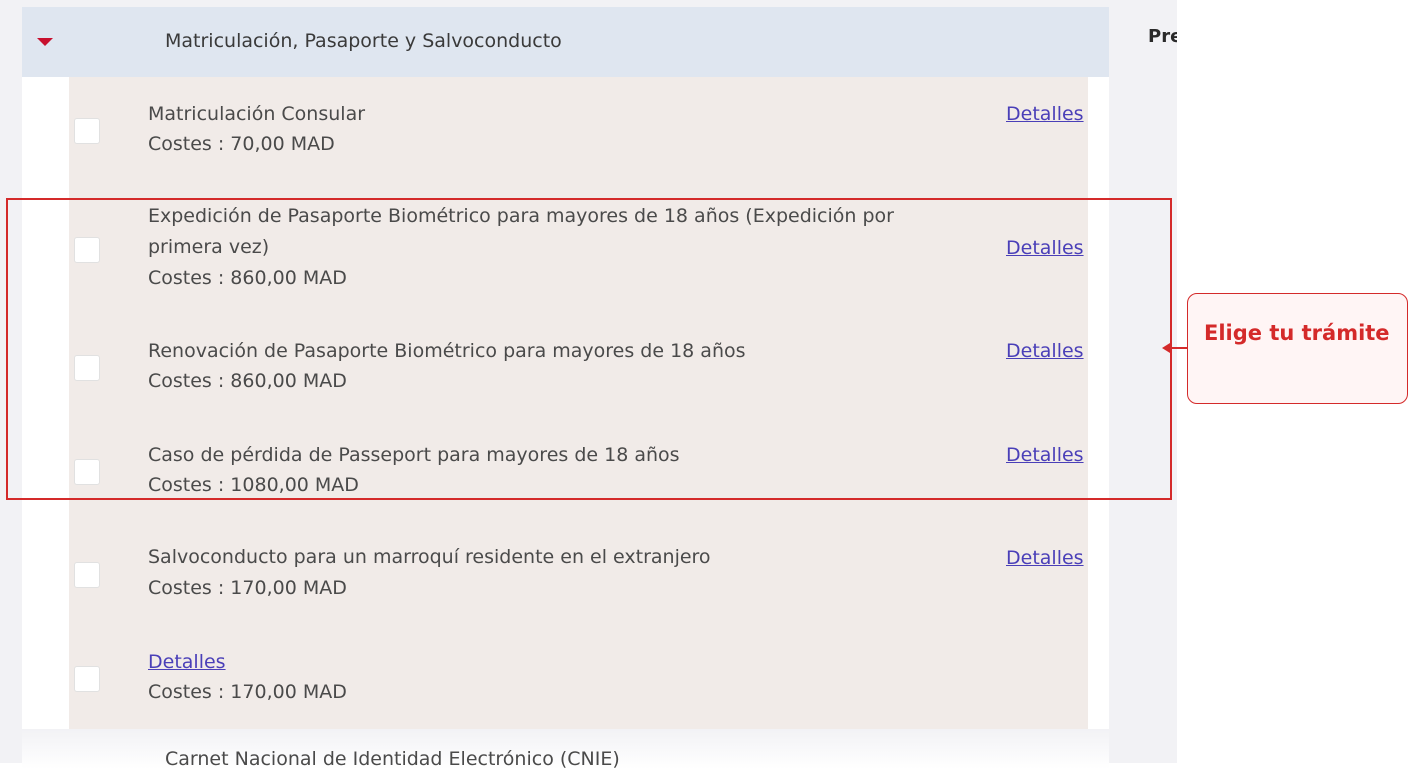  What do you see at coordinates (241, 144) in the screenshot?
I see `procedure-cost: Costes : 70,00 MAD` at bounding box center [241, 144].